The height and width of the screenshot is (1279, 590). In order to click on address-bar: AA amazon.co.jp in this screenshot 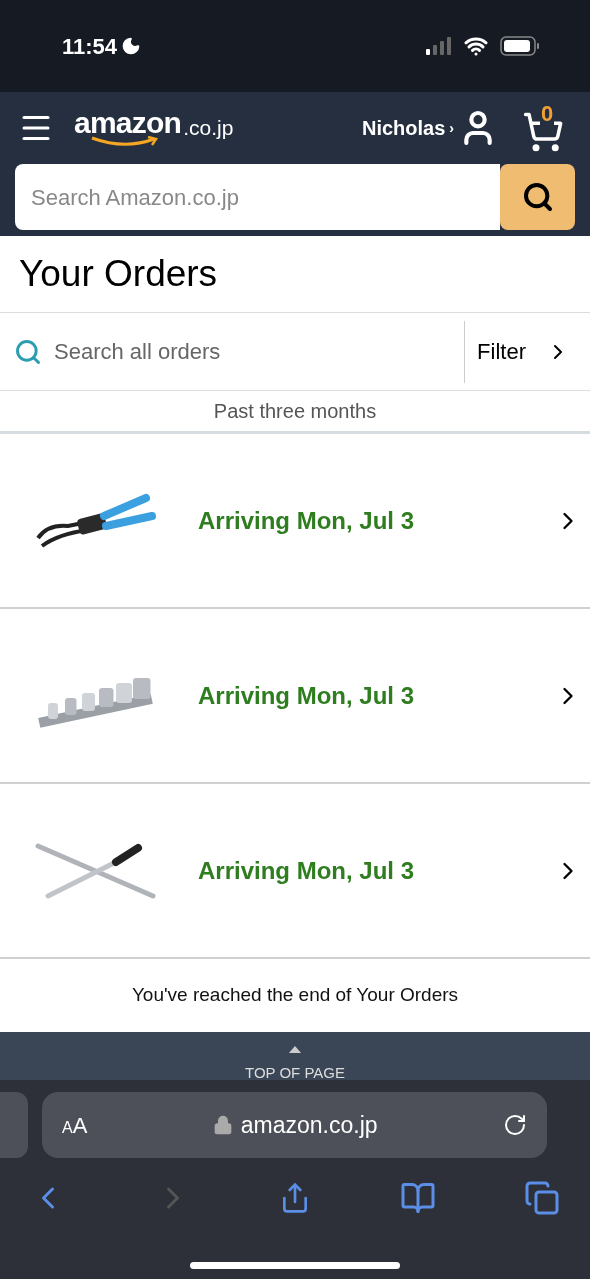, I will do `click(294, 1125)`.